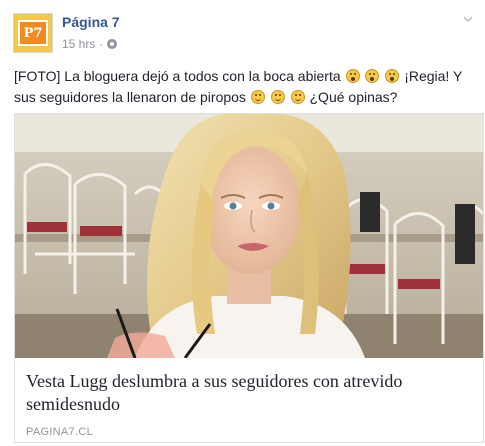 This screenshot has width=485, height=446. What do you see at coordinates (59, 432) in the screenshot?
I see `link-preview-domain: PAGINA7.CL` at bounding box center [59, 432].